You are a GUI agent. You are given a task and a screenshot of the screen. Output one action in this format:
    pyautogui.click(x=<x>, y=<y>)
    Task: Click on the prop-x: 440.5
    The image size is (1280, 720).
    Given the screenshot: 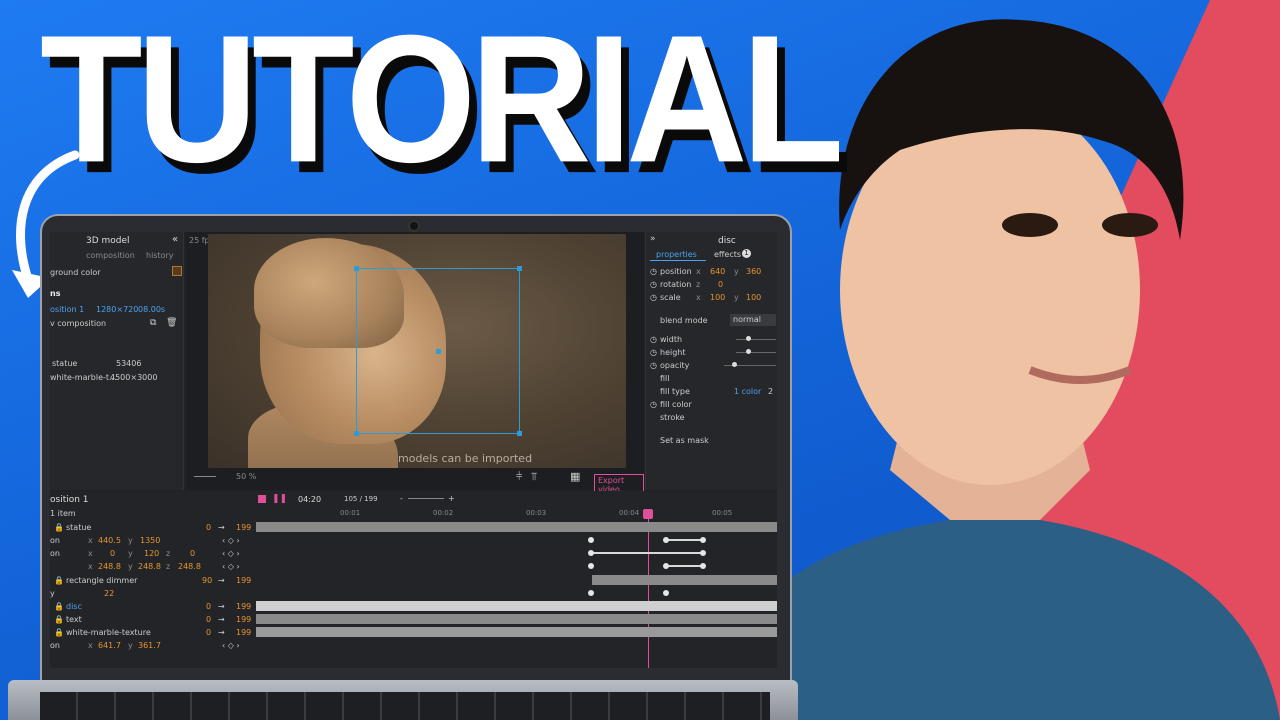 What is the action you would take?
    pyautogui.click(x=109, y=540)
    